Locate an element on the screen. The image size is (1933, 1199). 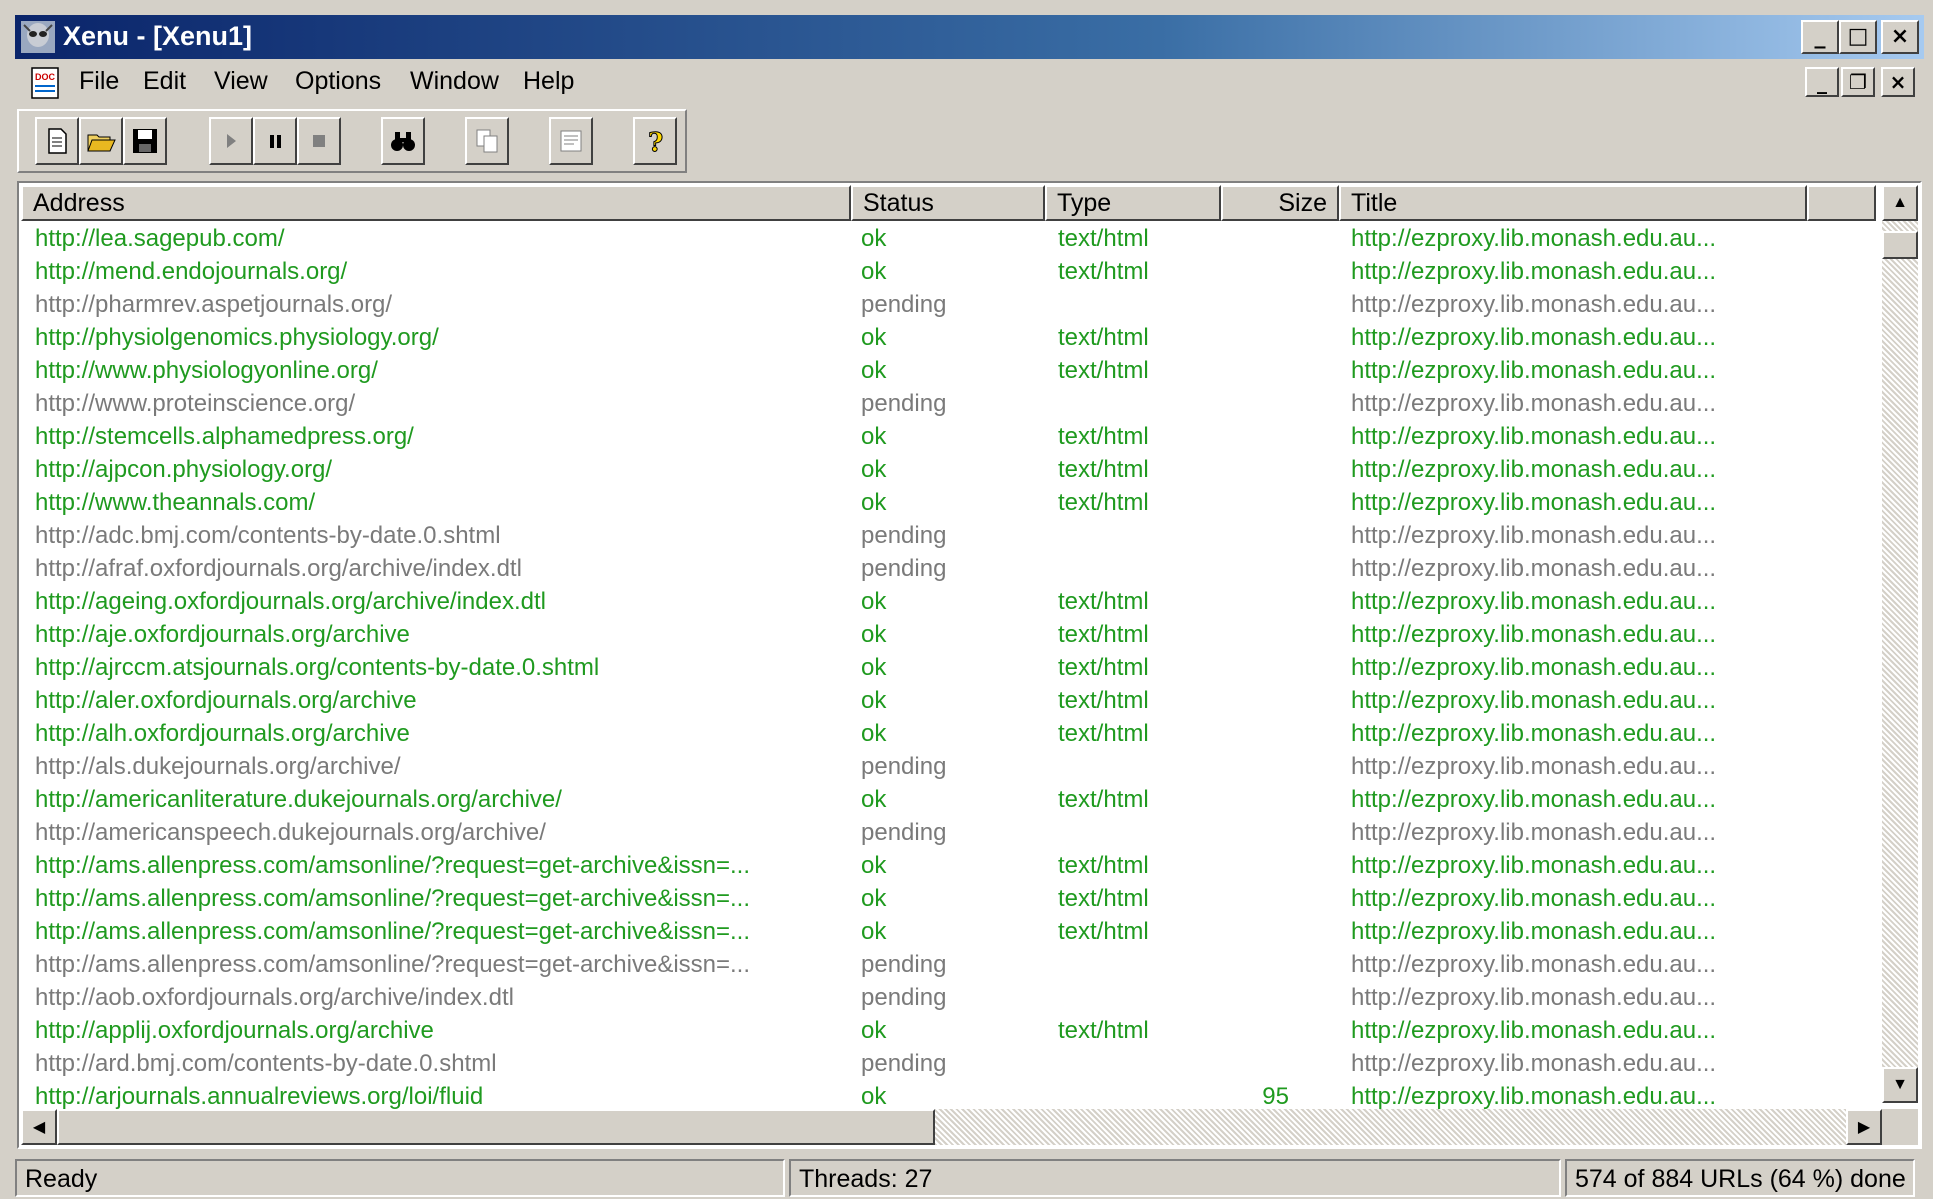
child-minimize-button: _ is located at coordinates (1822, 82).